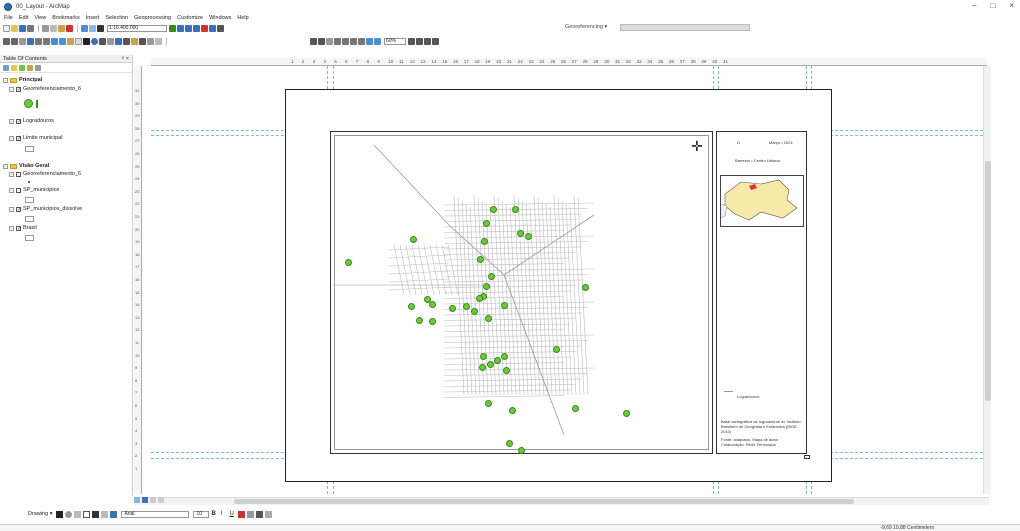 The image size is (1020, 531). I want to click on refresh-icon, so click(153, 500).